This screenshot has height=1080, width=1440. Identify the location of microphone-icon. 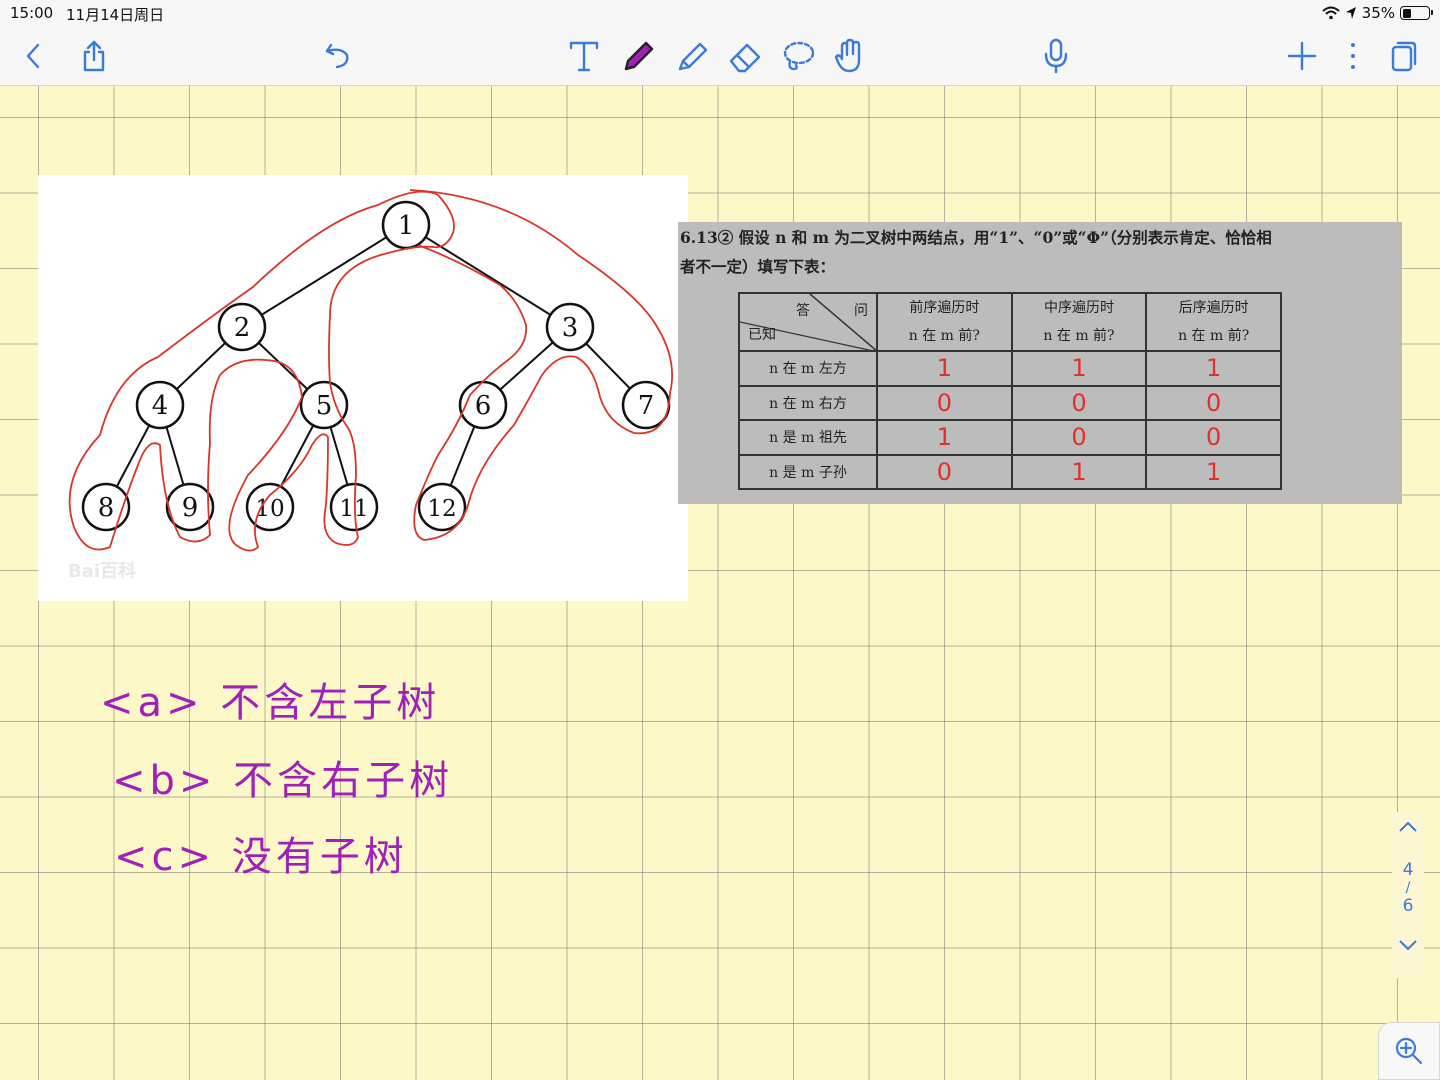
(1056, 56).